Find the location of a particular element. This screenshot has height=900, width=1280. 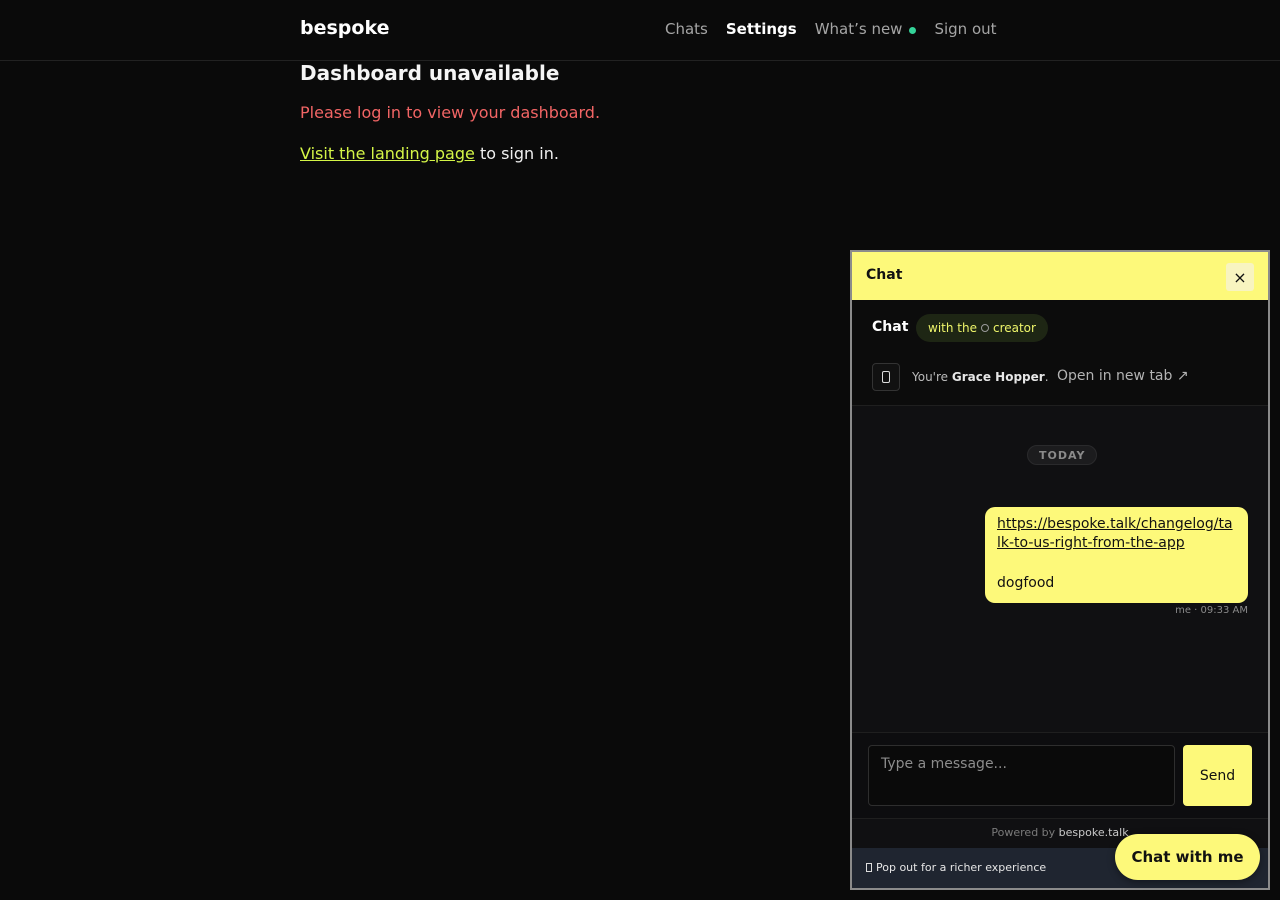

nav-whats-new-label: What’s new is located at coordinates (858, 29).